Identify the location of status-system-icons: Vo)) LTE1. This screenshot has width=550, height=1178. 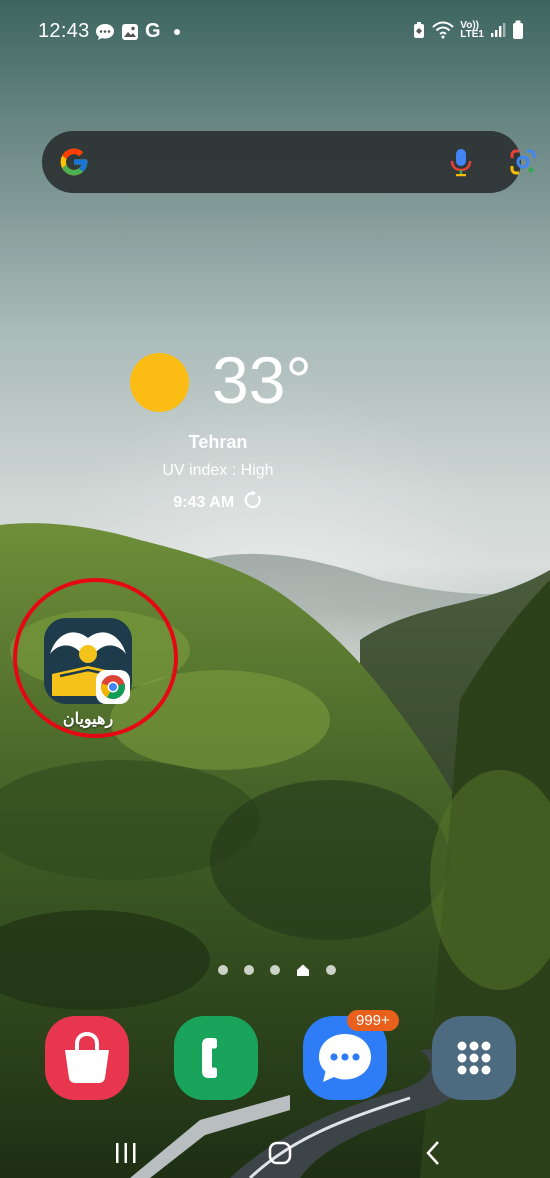
(468, 30).